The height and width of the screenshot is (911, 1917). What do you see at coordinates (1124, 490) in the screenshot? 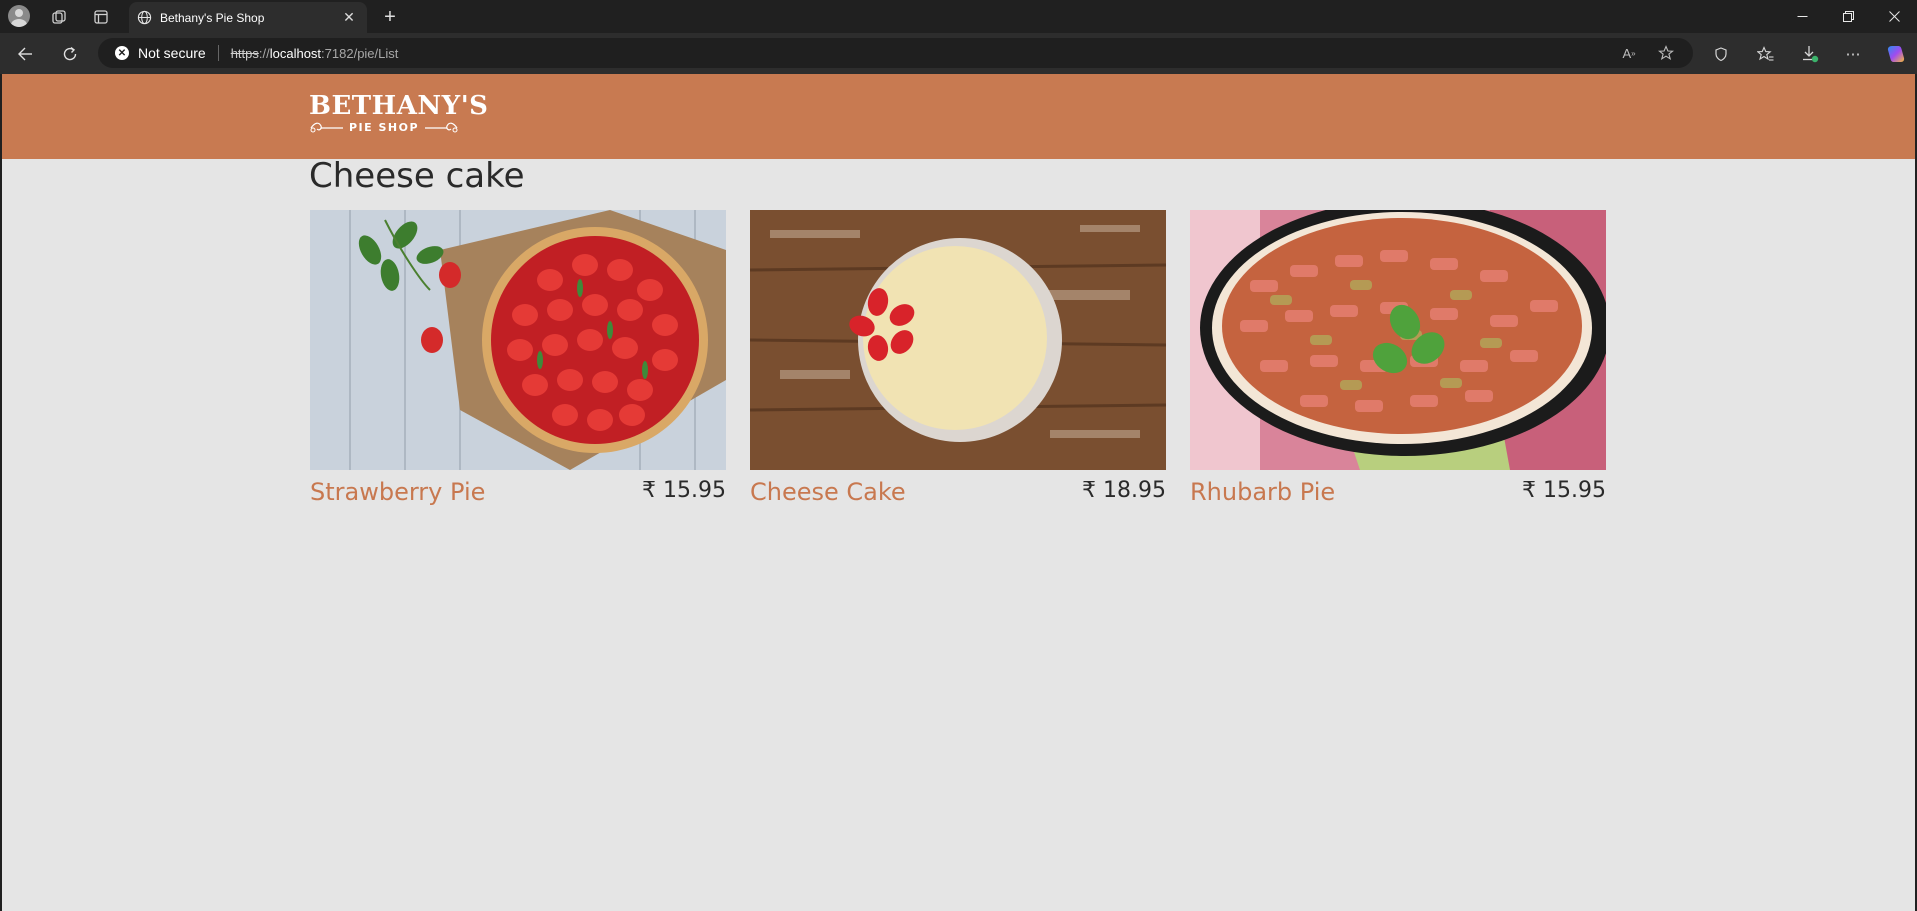
I see `pie-price: ₹ 18.95` at bounding box center [1124, 490].